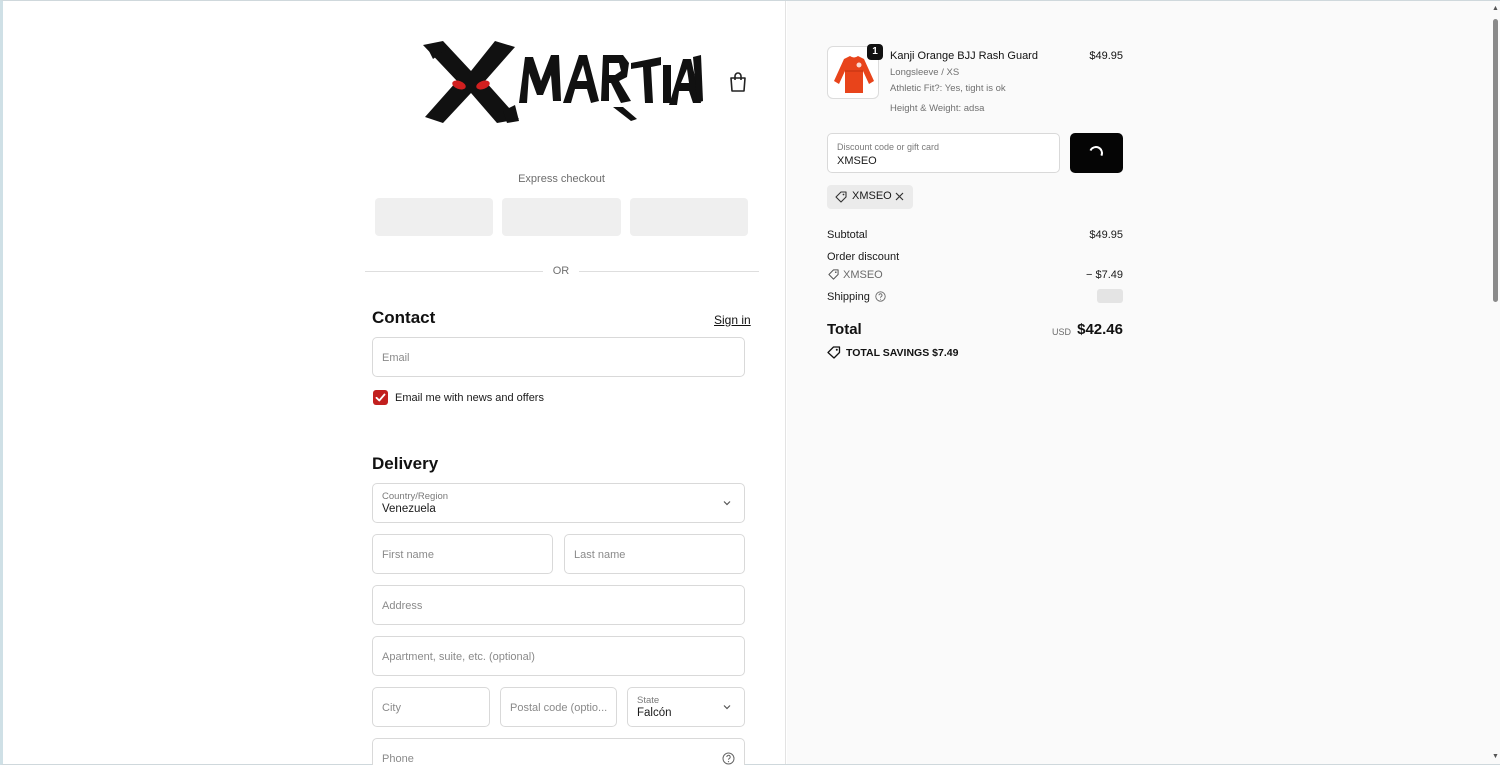 This screenshot has width=1500, height=765. What do you see at coordinates (409, 509) in the screenshot?
I see `country-value: Venezuela` at bounding box center [409, 509].